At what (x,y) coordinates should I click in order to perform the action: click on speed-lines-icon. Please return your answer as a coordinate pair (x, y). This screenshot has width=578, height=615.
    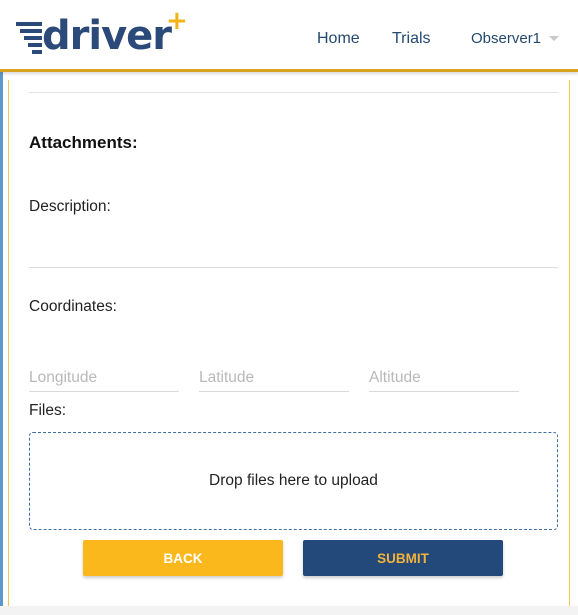
    Looking at the image, I should click on (29, 38).